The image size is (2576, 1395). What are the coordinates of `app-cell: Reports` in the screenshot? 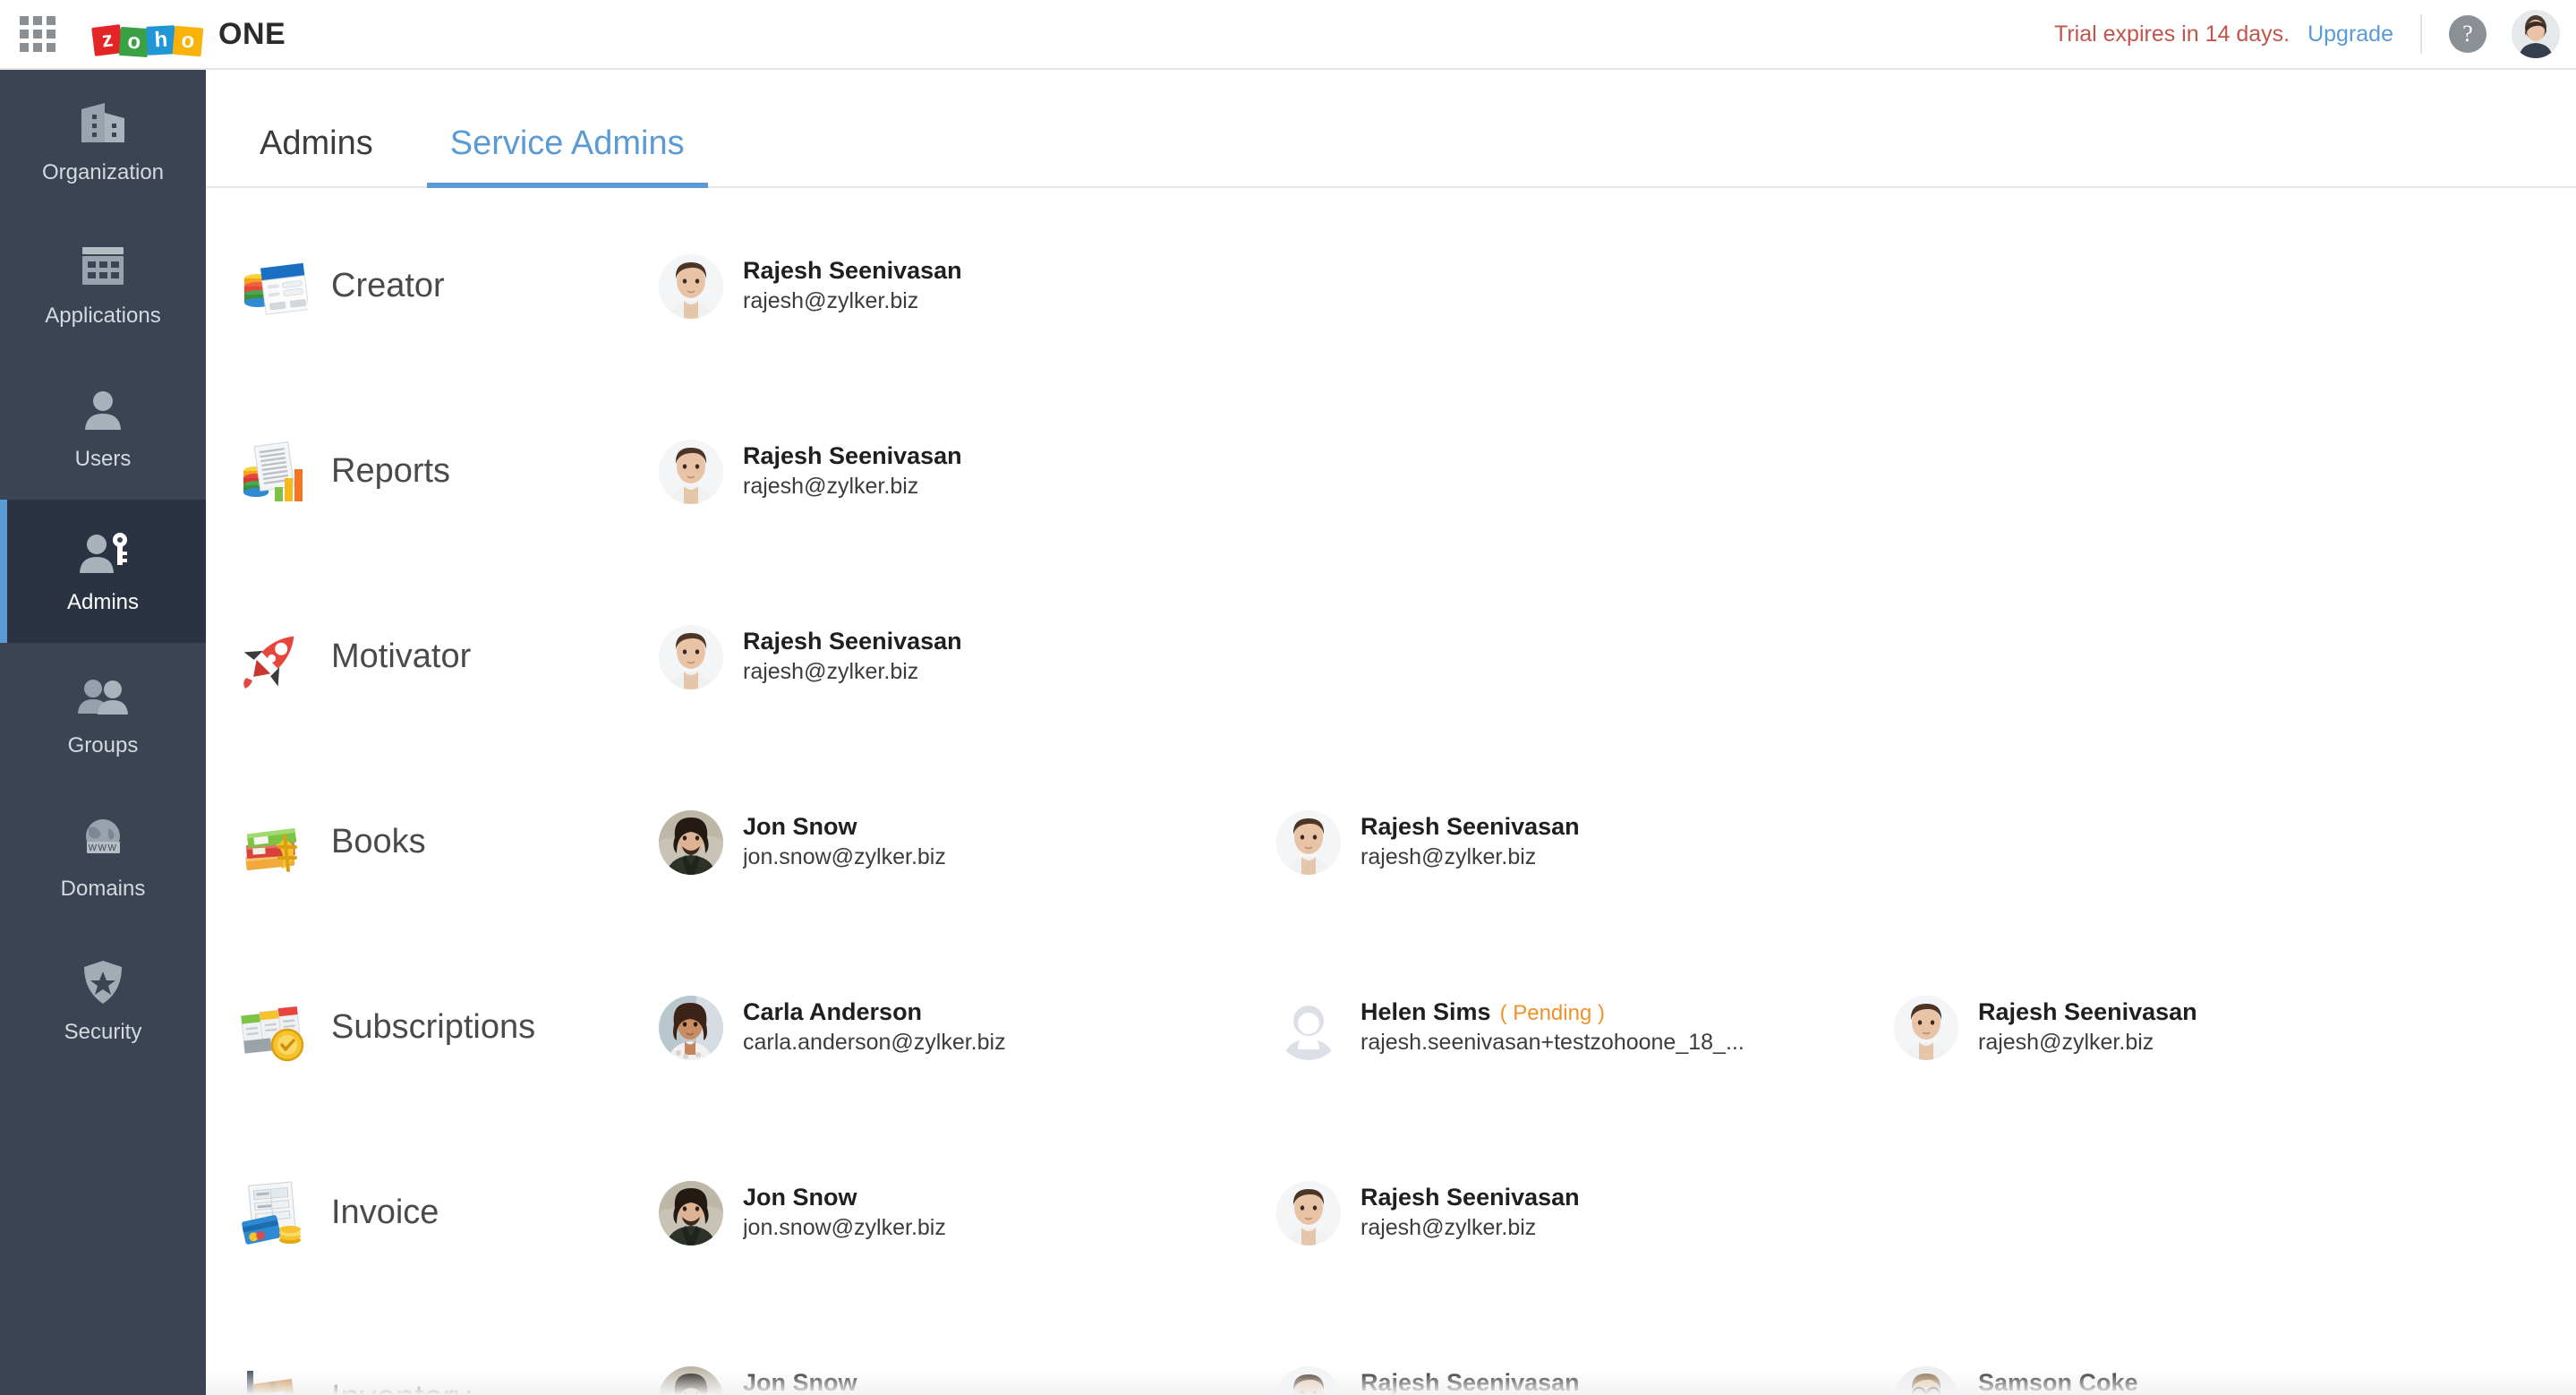 It's located at (448, 472).